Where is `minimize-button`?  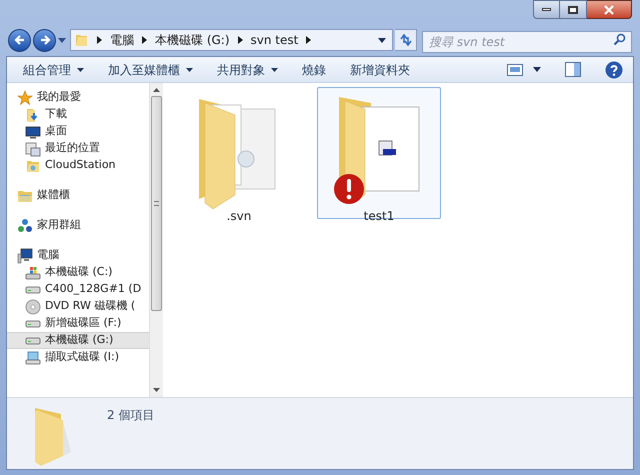
minimize-button is located at coordinates (546, 9).